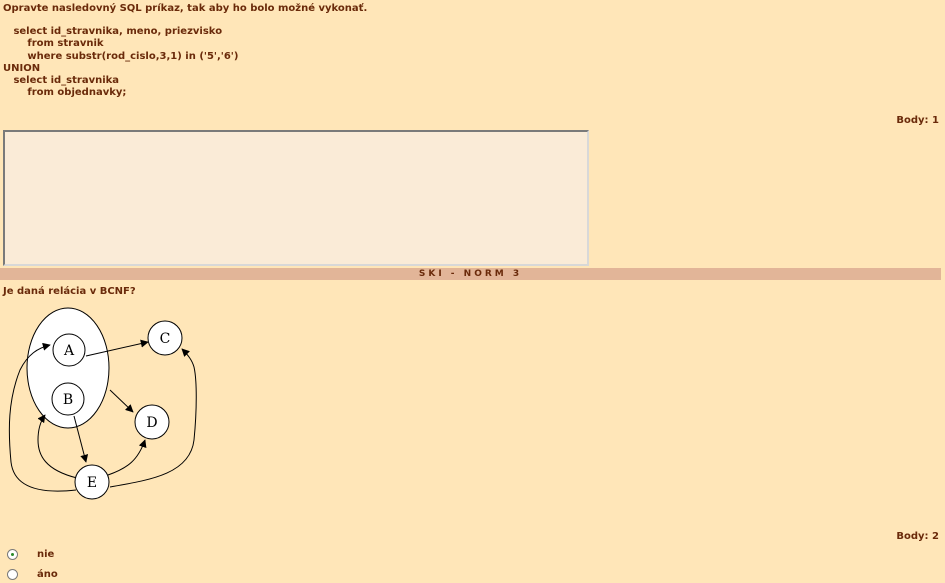 This screenshot has height=583, width=945. Describe the element at coordinates (30, 554) in the screenshot. I see `option-nie: nie` at that location.